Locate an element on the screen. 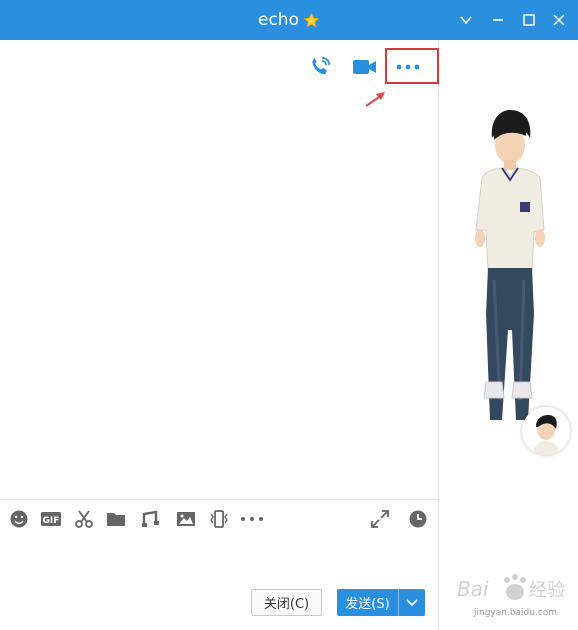 Image resolution: width=578 pixels, height=630 pixels. music-icon is located at coordinates (150, 518).